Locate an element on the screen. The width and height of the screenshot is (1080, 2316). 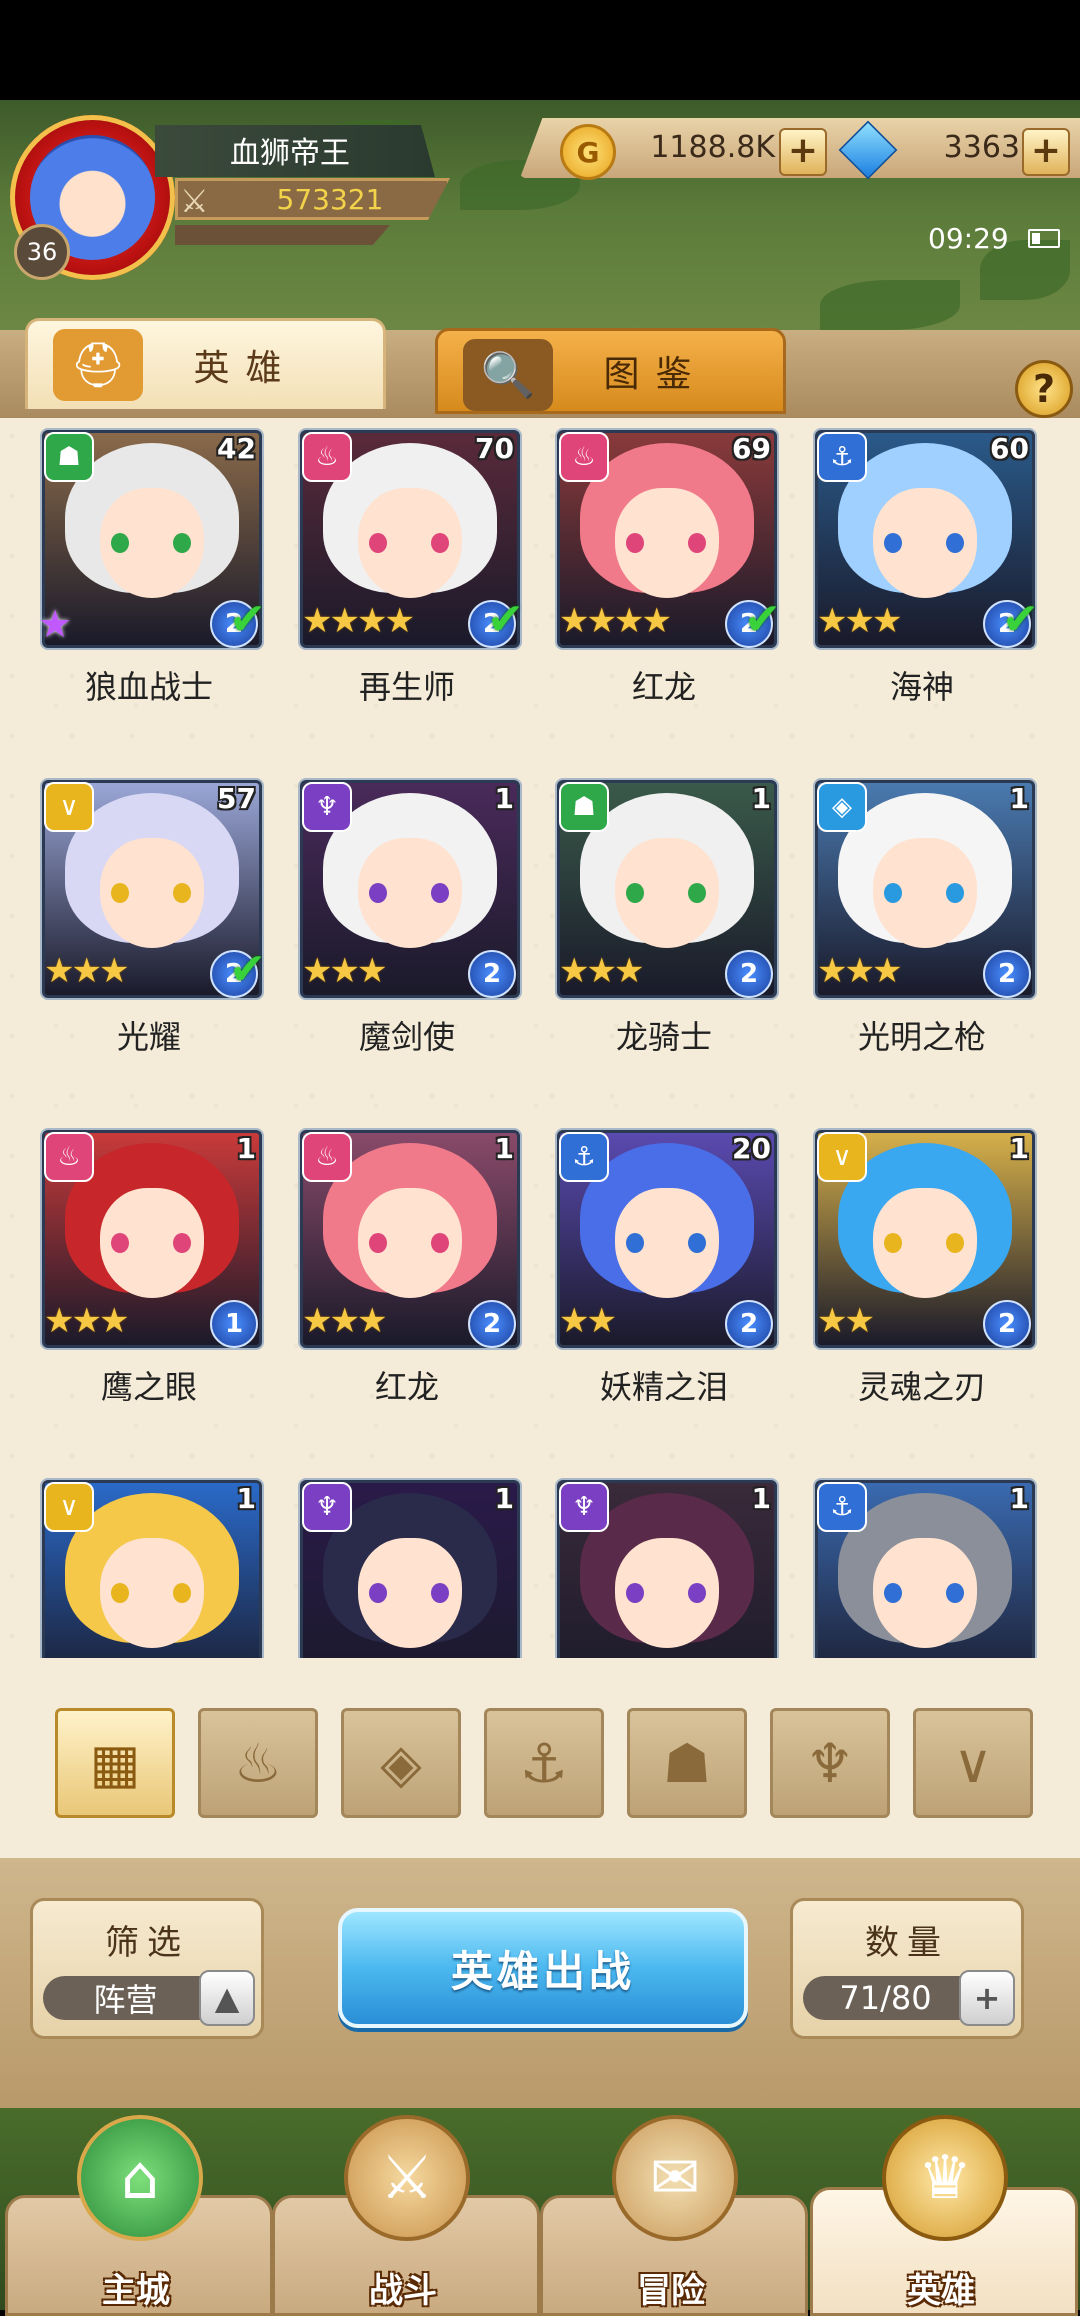
scroll-map-icon: ✉ is located at coordinates (675, 2178).